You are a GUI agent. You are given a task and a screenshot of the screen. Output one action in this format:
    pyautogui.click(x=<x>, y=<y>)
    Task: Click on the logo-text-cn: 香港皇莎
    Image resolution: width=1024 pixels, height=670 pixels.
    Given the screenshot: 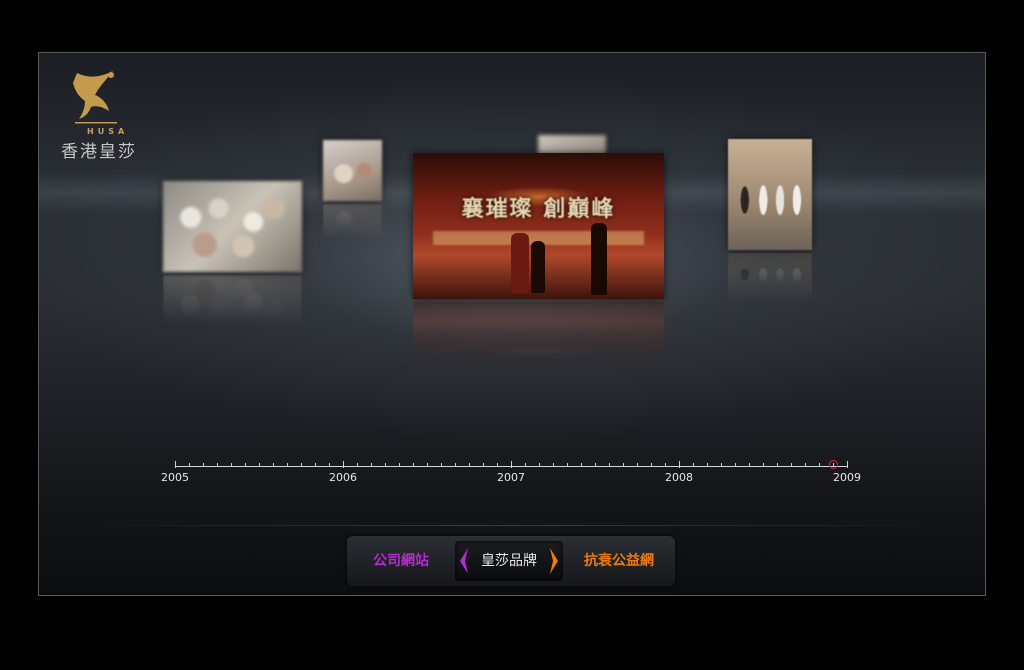 What is the action you would take?
    pyautogui.click(x=99, y=152)
    